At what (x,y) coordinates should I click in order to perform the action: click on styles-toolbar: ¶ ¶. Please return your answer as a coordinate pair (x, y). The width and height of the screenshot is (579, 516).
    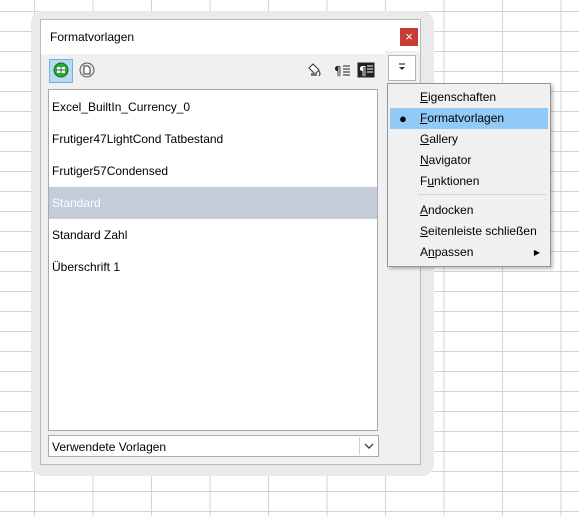
    Looking at the image, I should click on (230, 72).